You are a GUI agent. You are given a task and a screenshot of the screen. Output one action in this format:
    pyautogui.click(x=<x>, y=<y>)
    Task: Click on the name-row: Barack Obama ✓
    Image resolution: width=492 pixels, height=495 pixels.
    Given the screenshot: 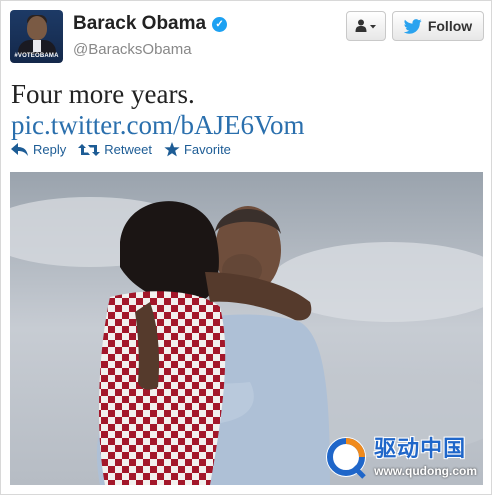 What is the action you would take?
    pyautogui.click(x=150, y=24)
    